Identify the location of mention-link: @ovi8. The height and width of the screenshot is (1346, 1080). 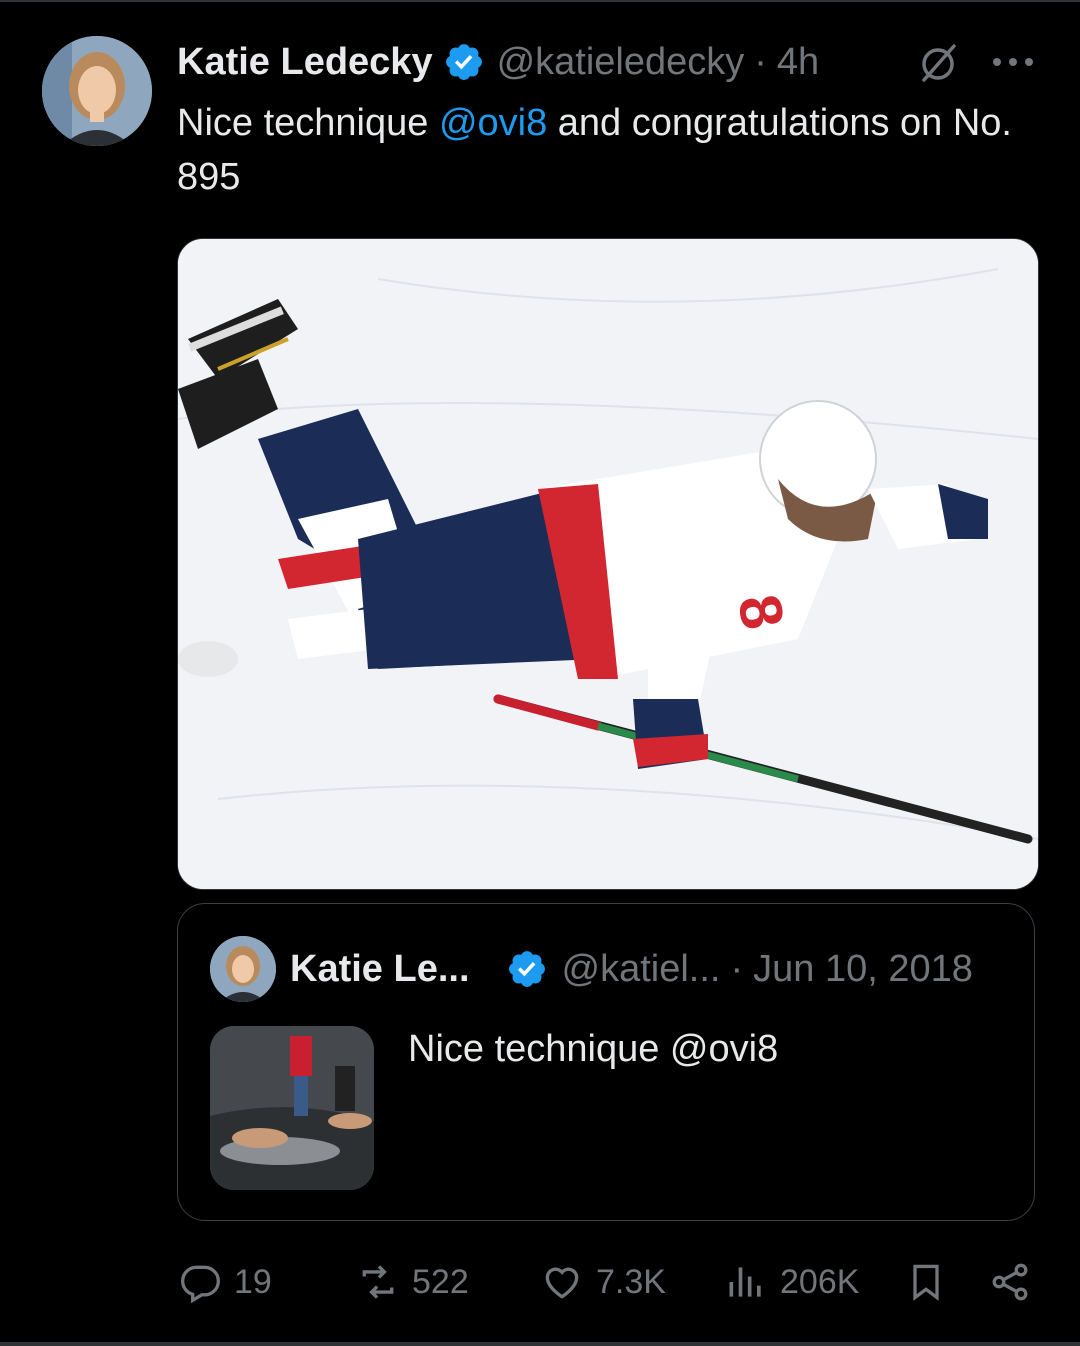
(493, 123).